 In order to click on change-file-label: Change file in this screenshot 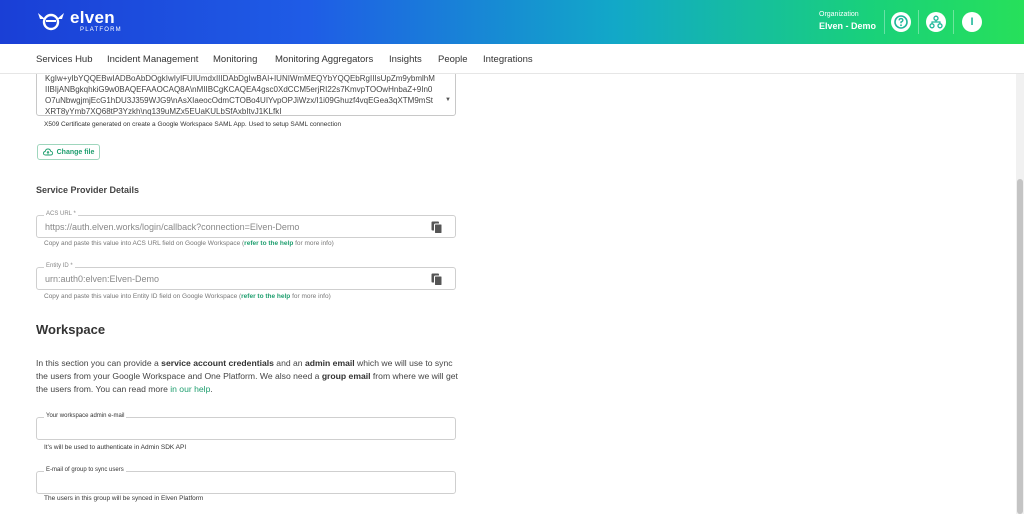, I will do `click(75, 152)`.